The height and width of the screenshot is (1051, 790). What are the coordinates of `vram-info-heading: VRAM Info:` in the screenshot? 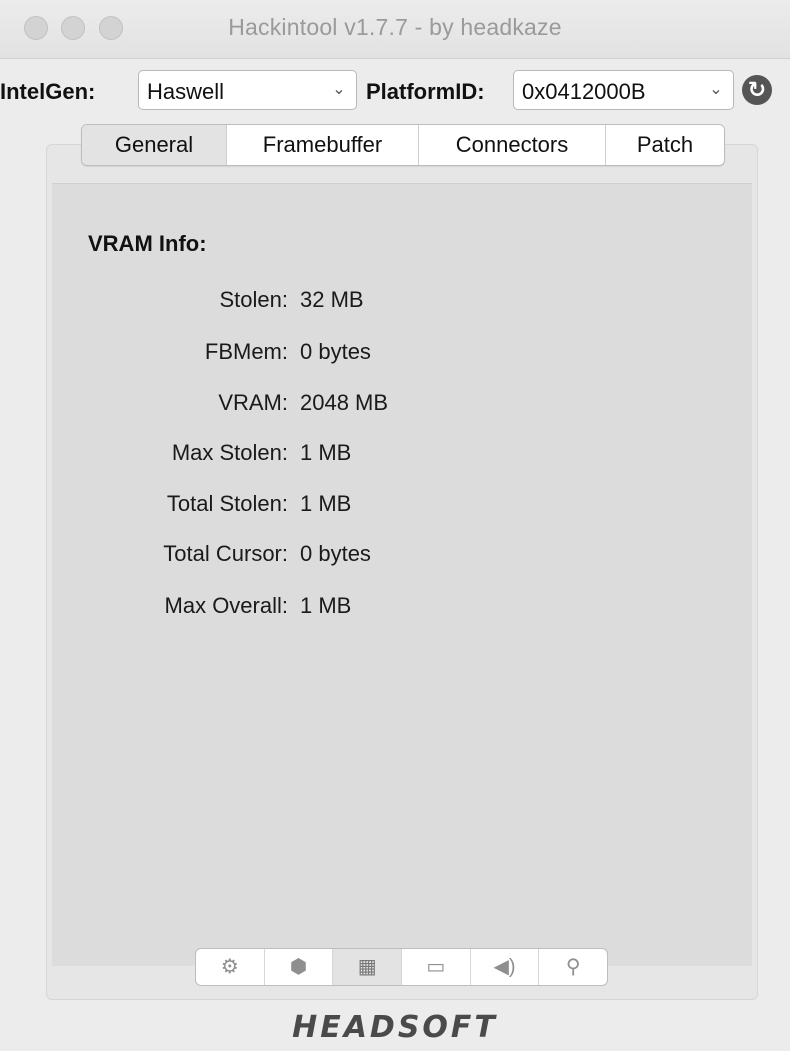 It's located at (147, 243).